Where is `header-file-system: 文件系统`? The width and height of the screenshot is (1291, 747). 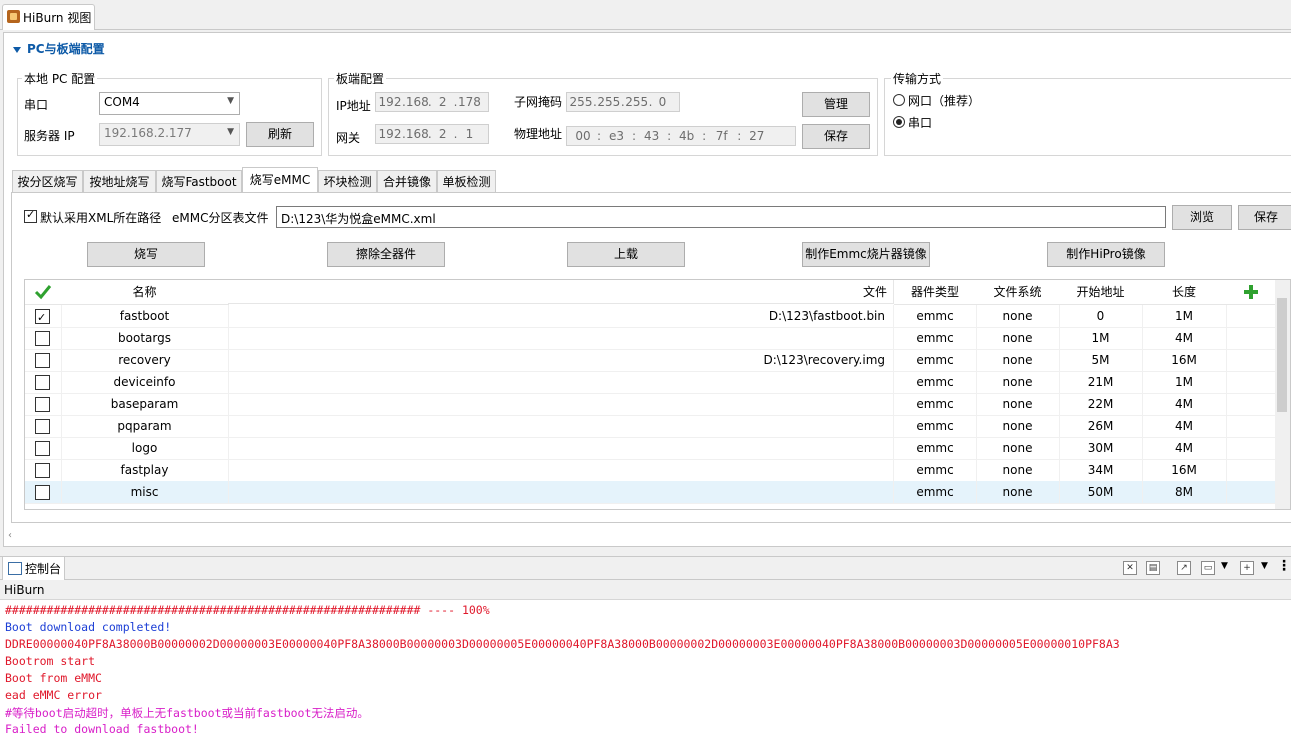 header-file-system: 文件系统 is located at coordinates (1018, 292).